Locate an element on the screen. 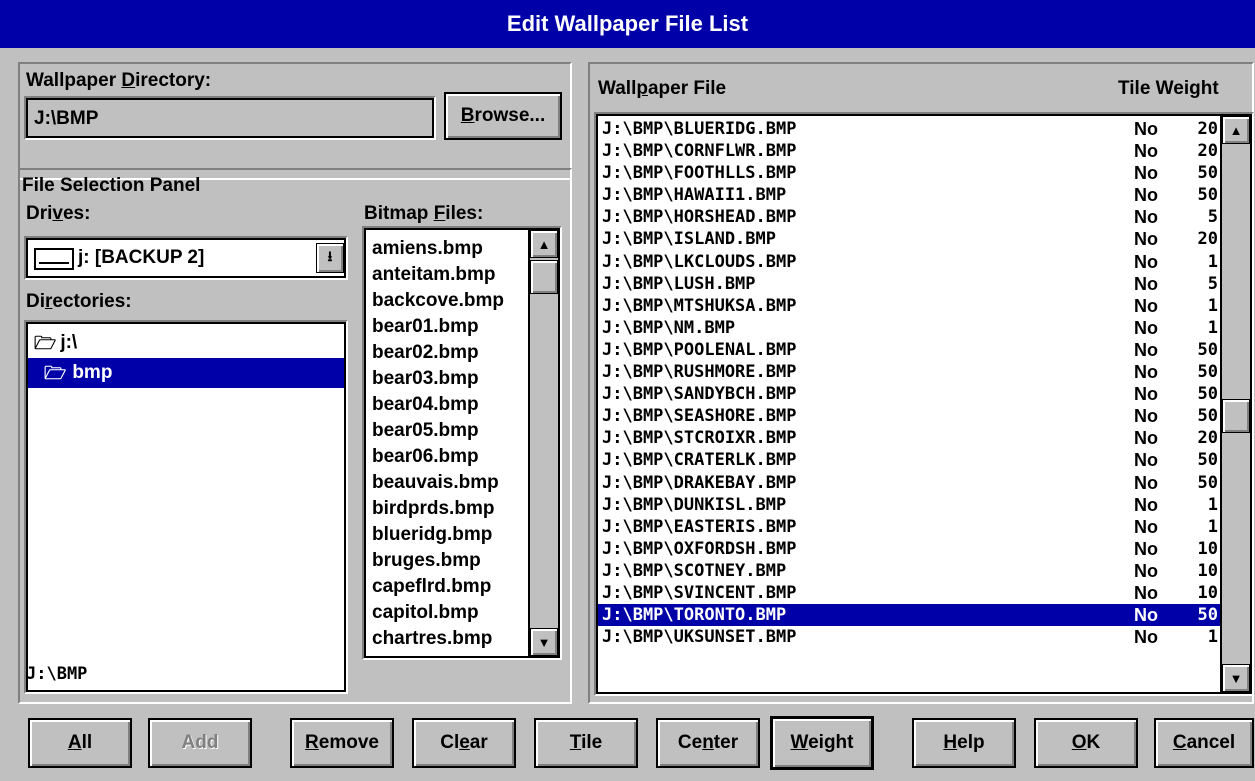  wallpaper-path: J:\BMP\TORONTO.BMP is located at coordinates (694, 615).